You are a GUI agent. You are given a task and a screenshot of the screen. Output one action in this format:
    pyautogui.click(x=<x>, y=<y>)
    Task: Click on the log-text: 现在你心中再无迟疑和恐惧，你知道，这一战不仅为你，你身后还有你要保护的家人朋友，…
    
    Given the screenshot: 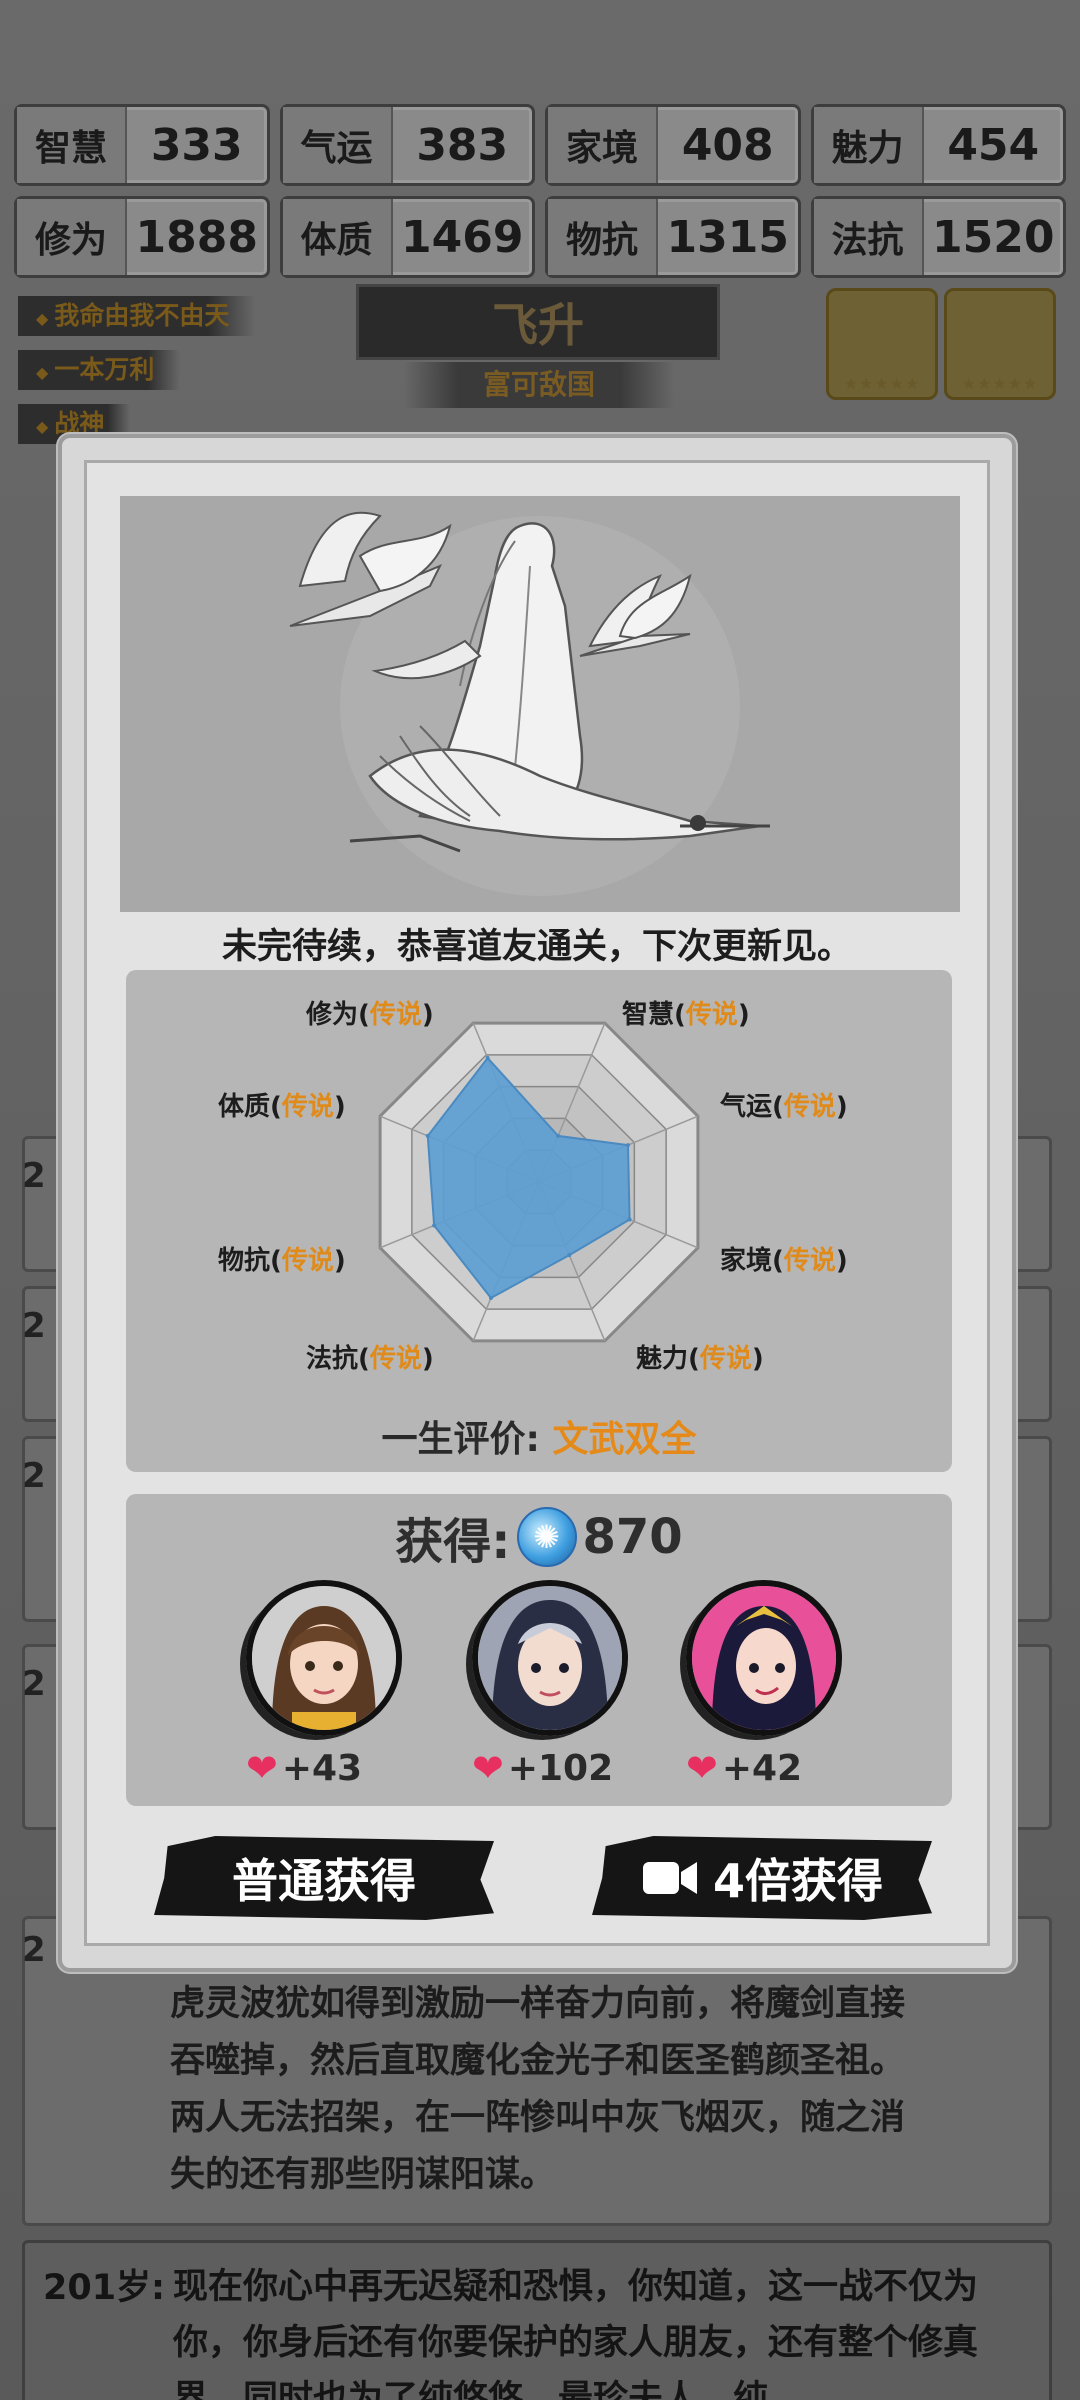 What is the action you would take?
    pyautogui.click(x=576, y=2333)
    